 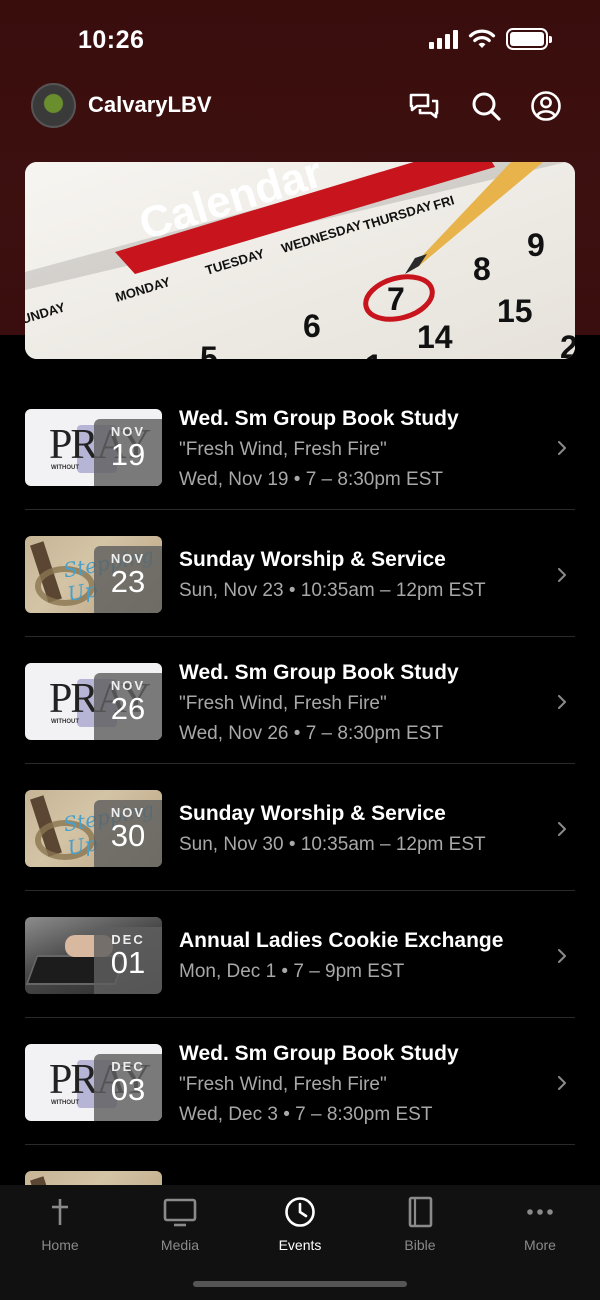 What do you see at coordinates (374, 353) in the screenshot?
I see `calendar-number: 1` at bounding box center [374, 353].